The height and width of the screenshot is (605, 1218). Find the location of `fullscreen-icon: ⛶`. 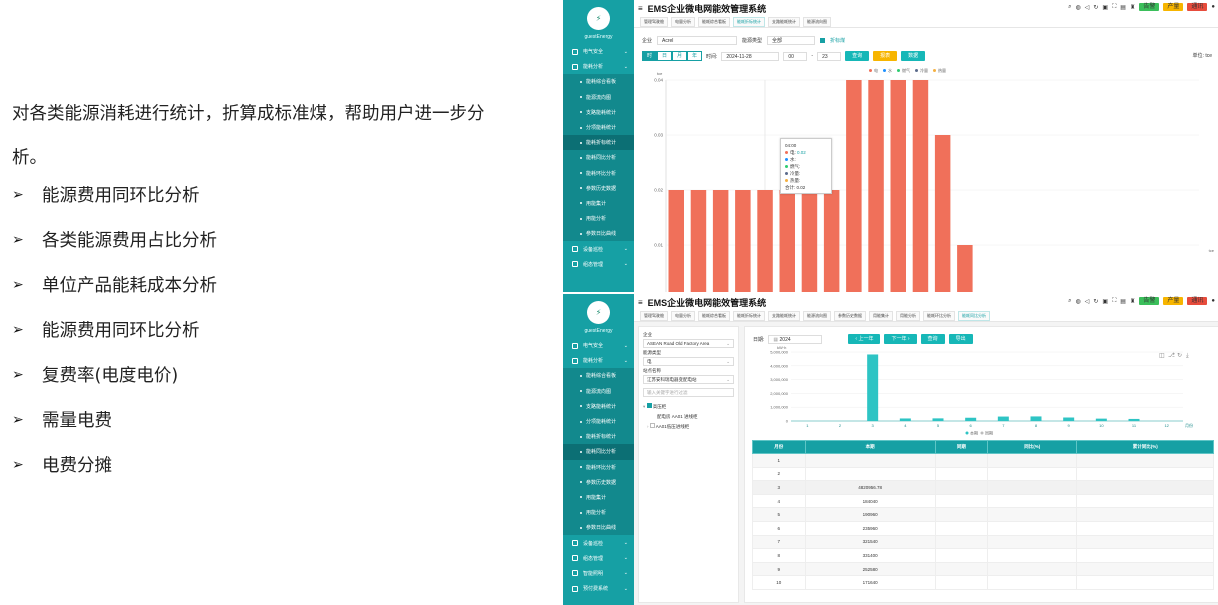

fullscreen-icon: ⛶ is located at coordinates (1114, 301).